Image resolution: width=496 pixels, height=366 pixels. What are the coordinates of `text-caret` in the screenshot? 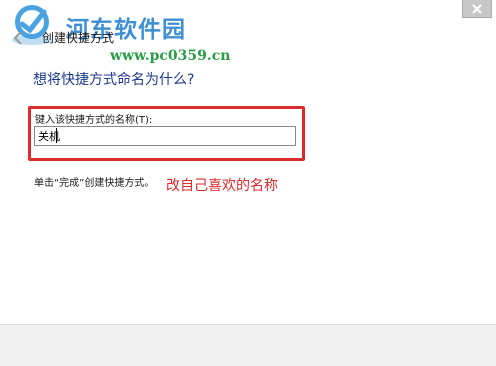 It's located at (56, 135).